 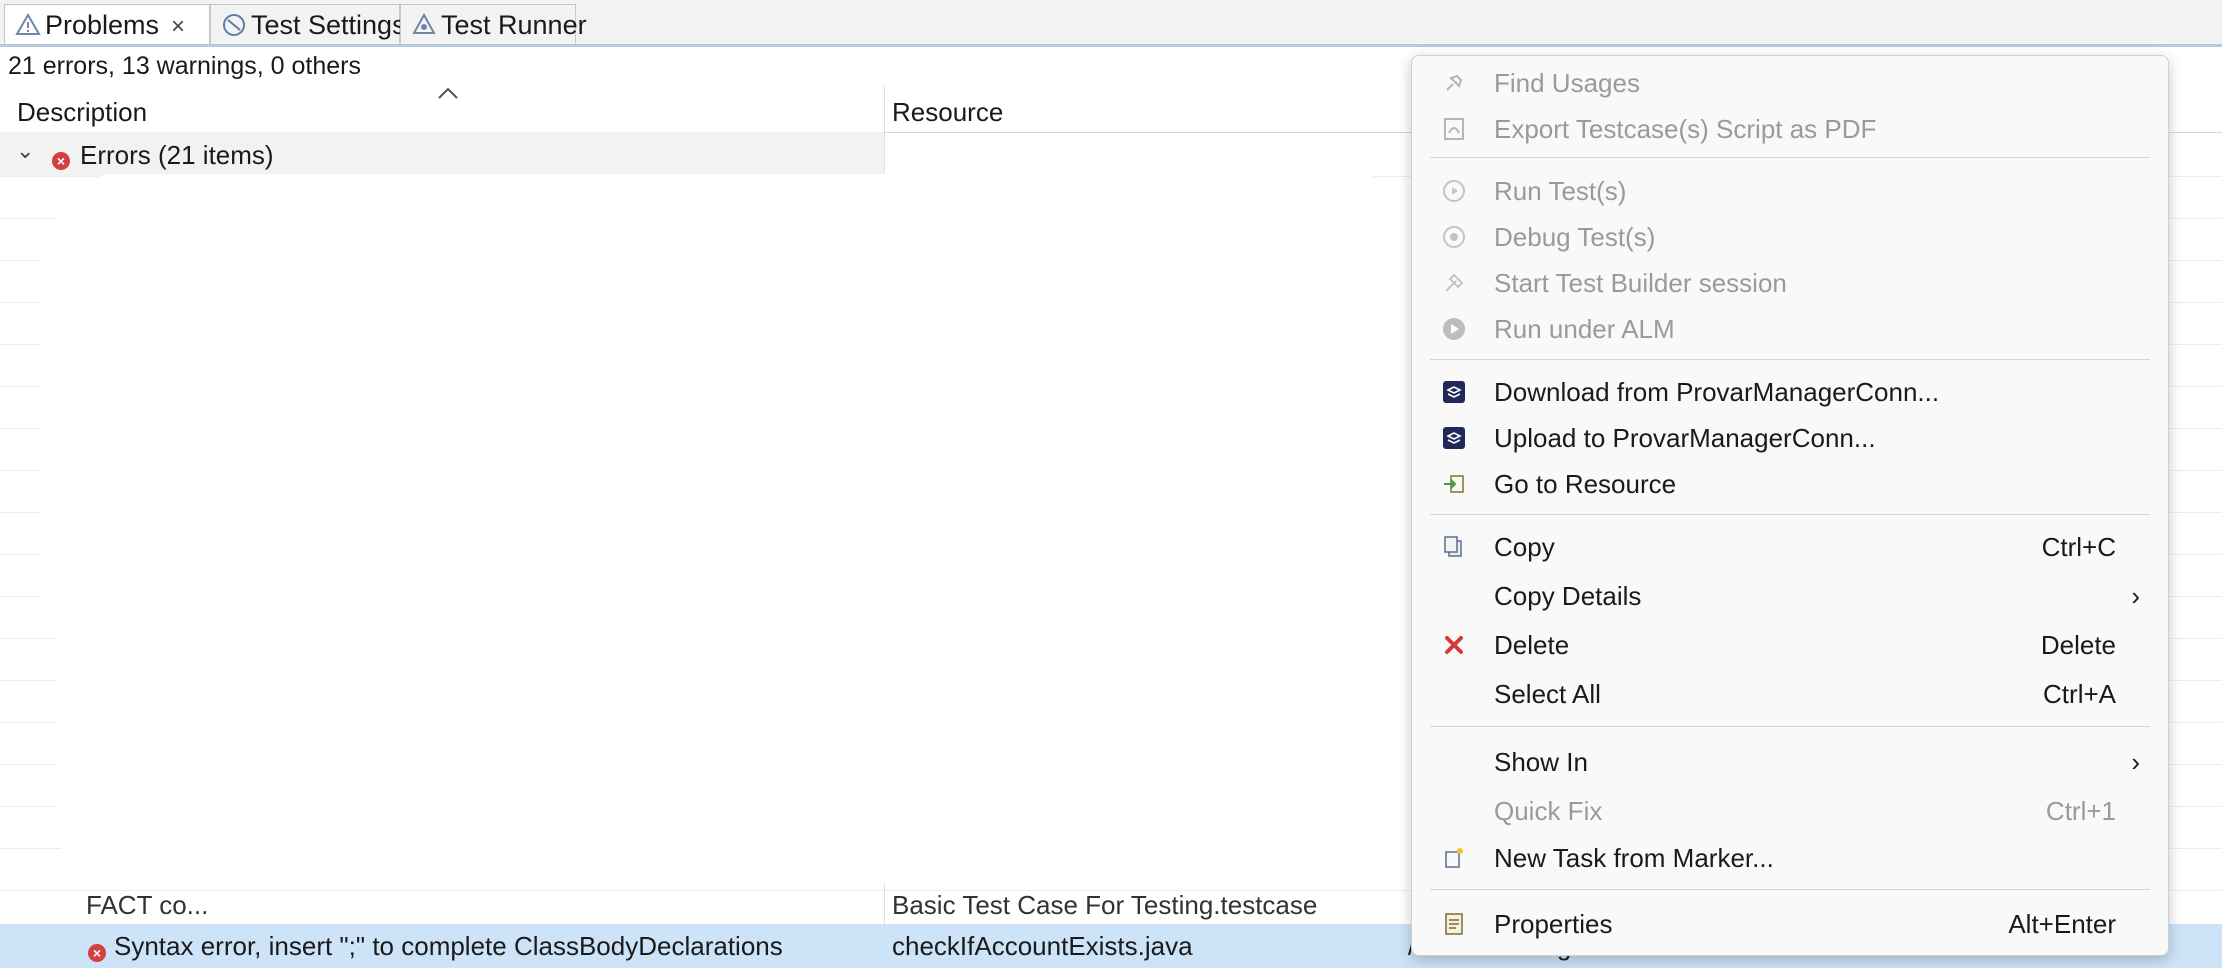 What do you see at coordinates (1042, 946) in the screenshot?
I see `row-resource: checkIfAccountExists.java` at bounding box center [1042, 946].